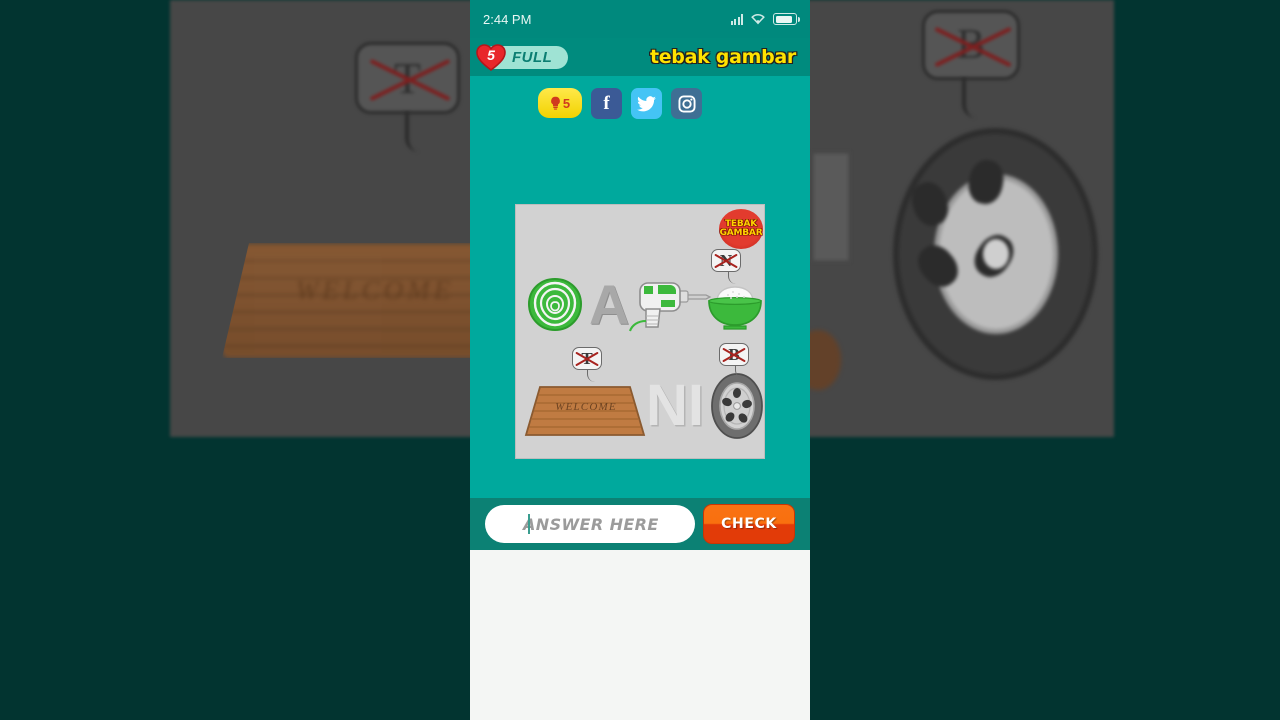 This screenshot has height=720, width=1280. I want to click on twitter-icon, so click(646, 103).